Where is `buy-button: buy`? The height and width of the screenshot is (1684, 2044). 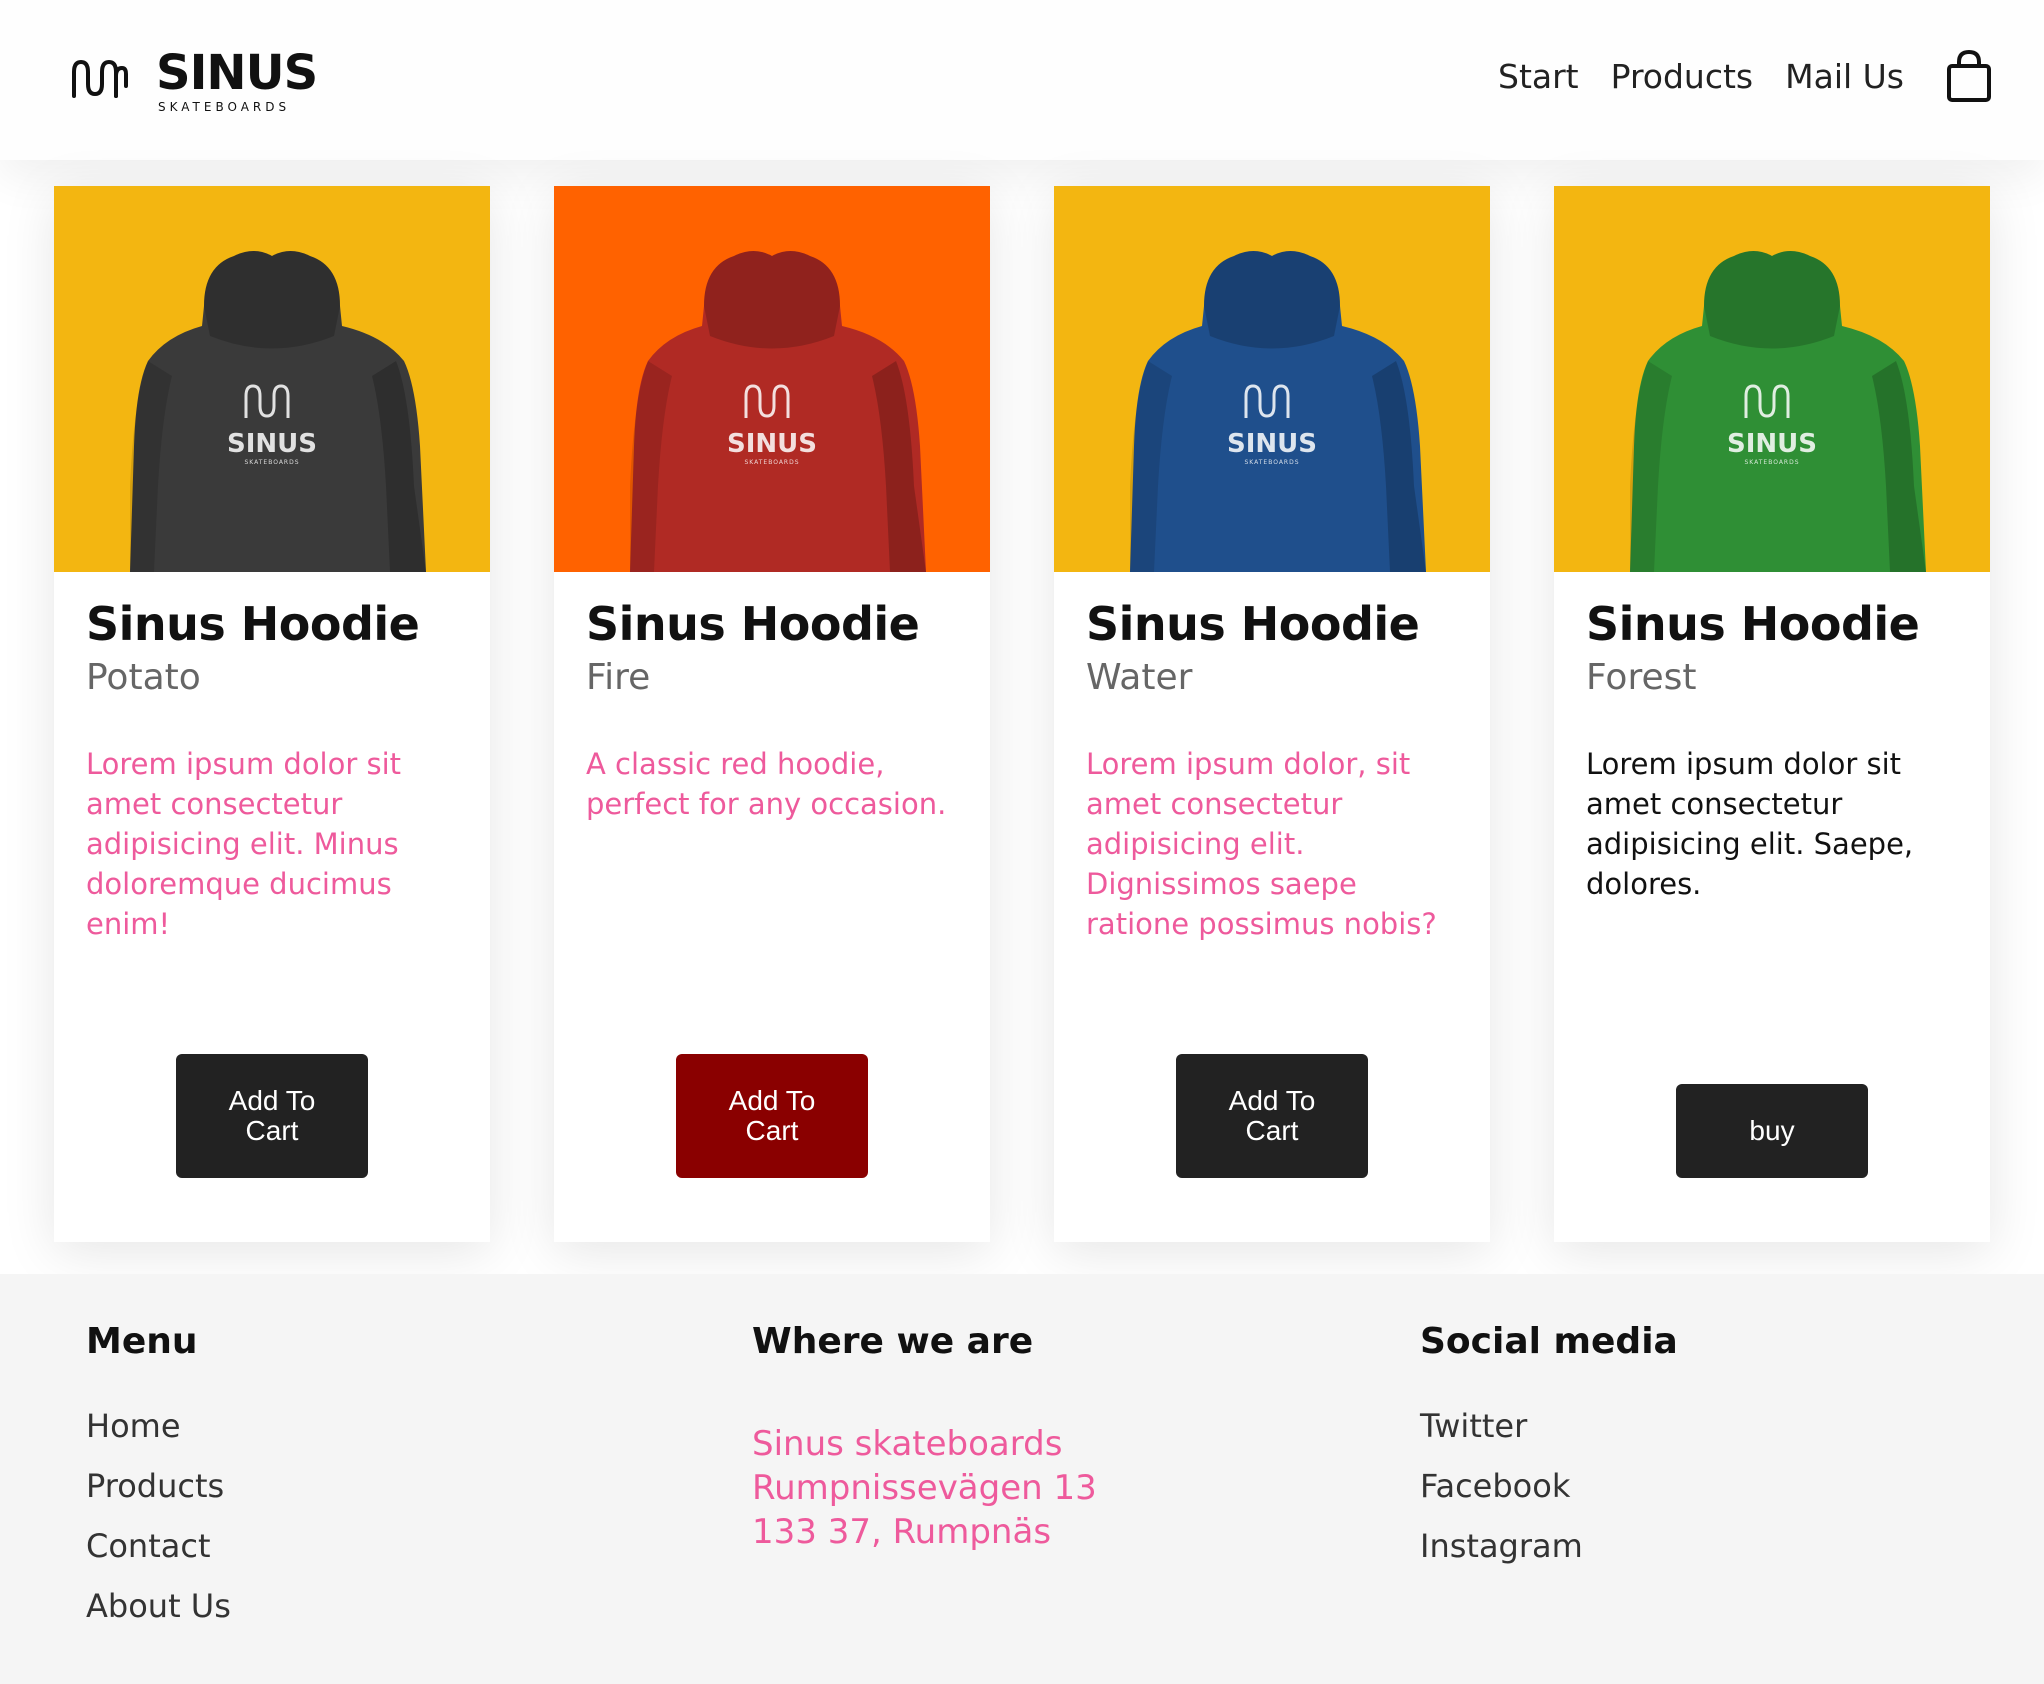 buy-button: buy is located at coordinates (1772, 1131).